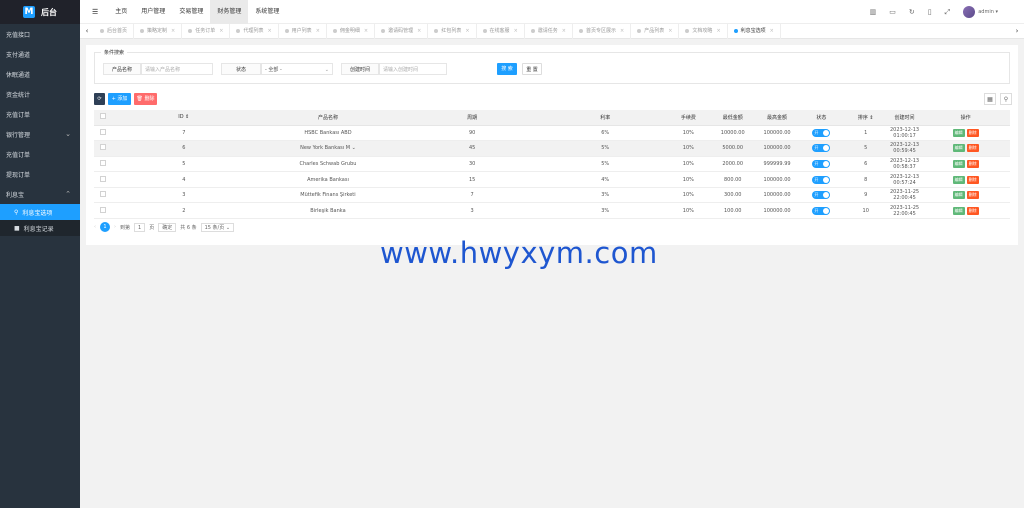 The image size is (1024, 508). I want to click on tab-item: 文档攻略 ×, so click(703, 31).